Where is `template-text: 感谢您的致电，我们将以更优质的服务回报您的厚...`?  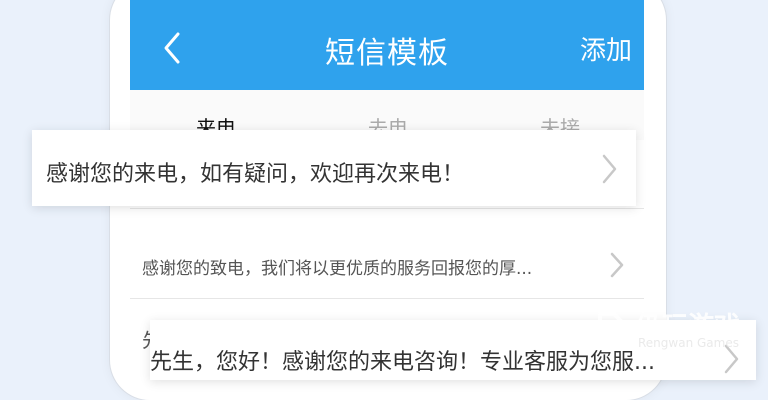 template-text: 感谢您的致电，我们将以更优质的服务回报您的厚... is located at coordinates (337, 269).